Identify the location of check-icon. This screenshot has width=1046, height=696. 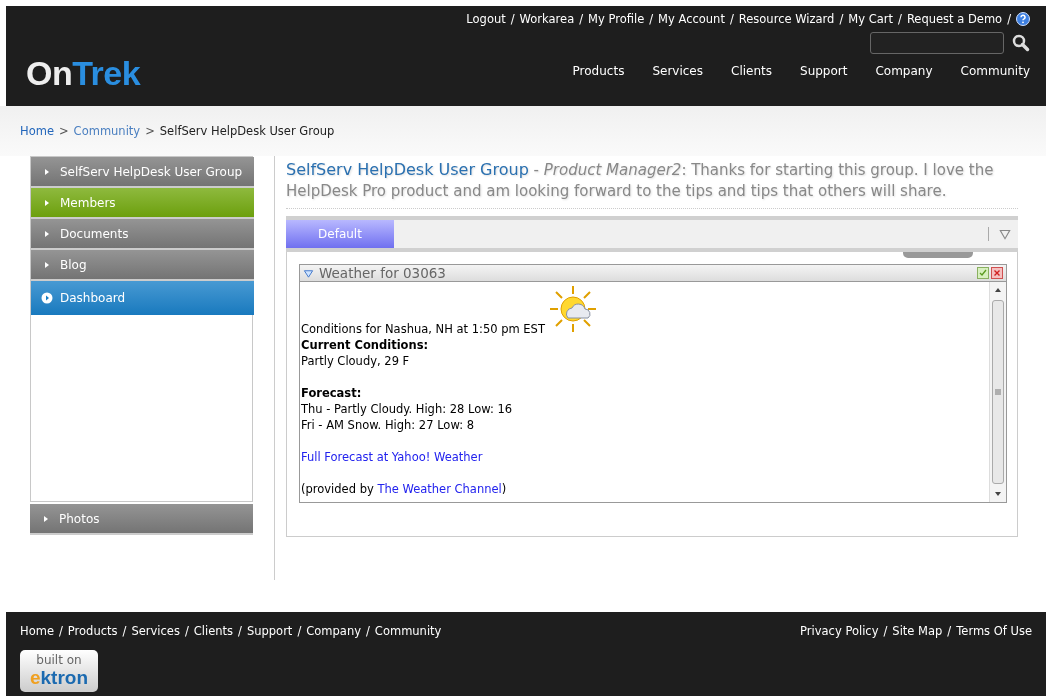
(983, 273).